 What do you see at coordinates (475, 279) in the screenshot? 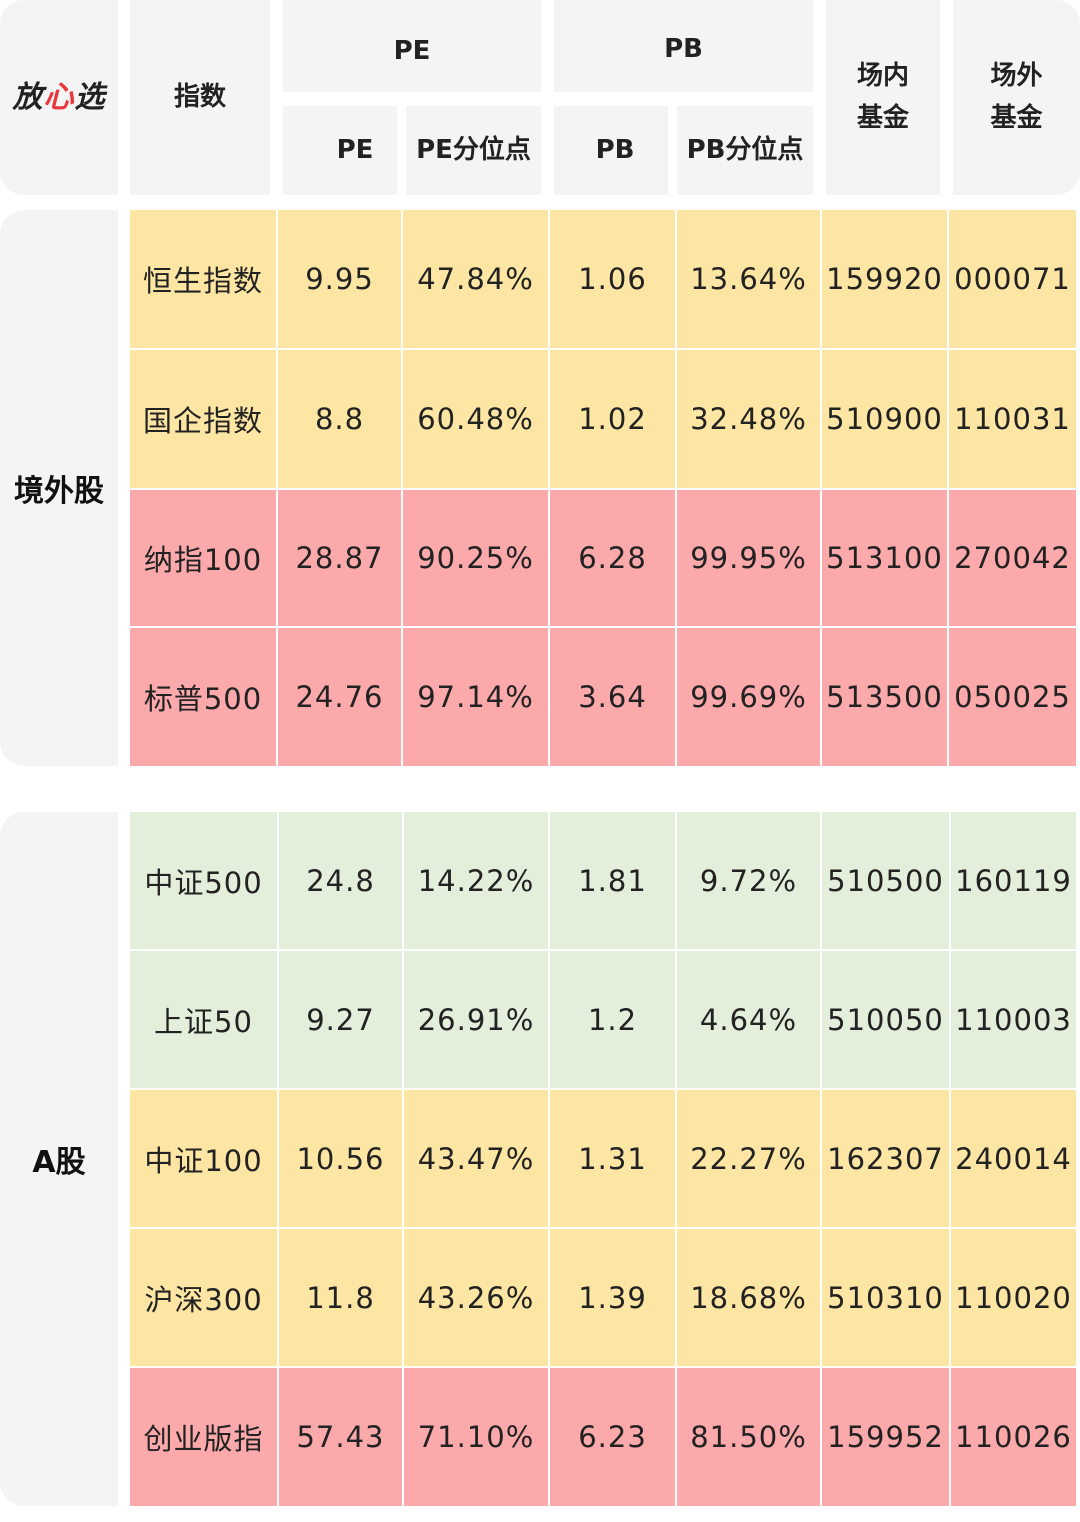
I see `cell-pe-percentile: 47.84%` at bounding box center [475, 279].